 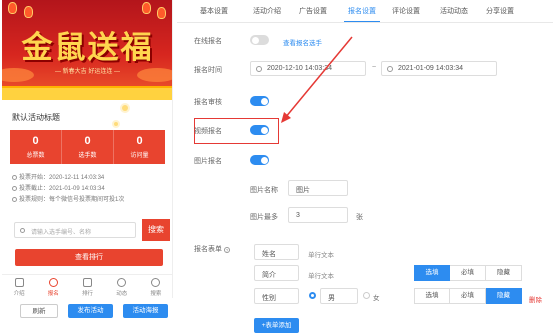 What do you see at coordinates (62, 189) in the screenshot?
I see `vote-end-text: 投票截止：2021-01-09 14:03:34` at bounding box center [62, 189].